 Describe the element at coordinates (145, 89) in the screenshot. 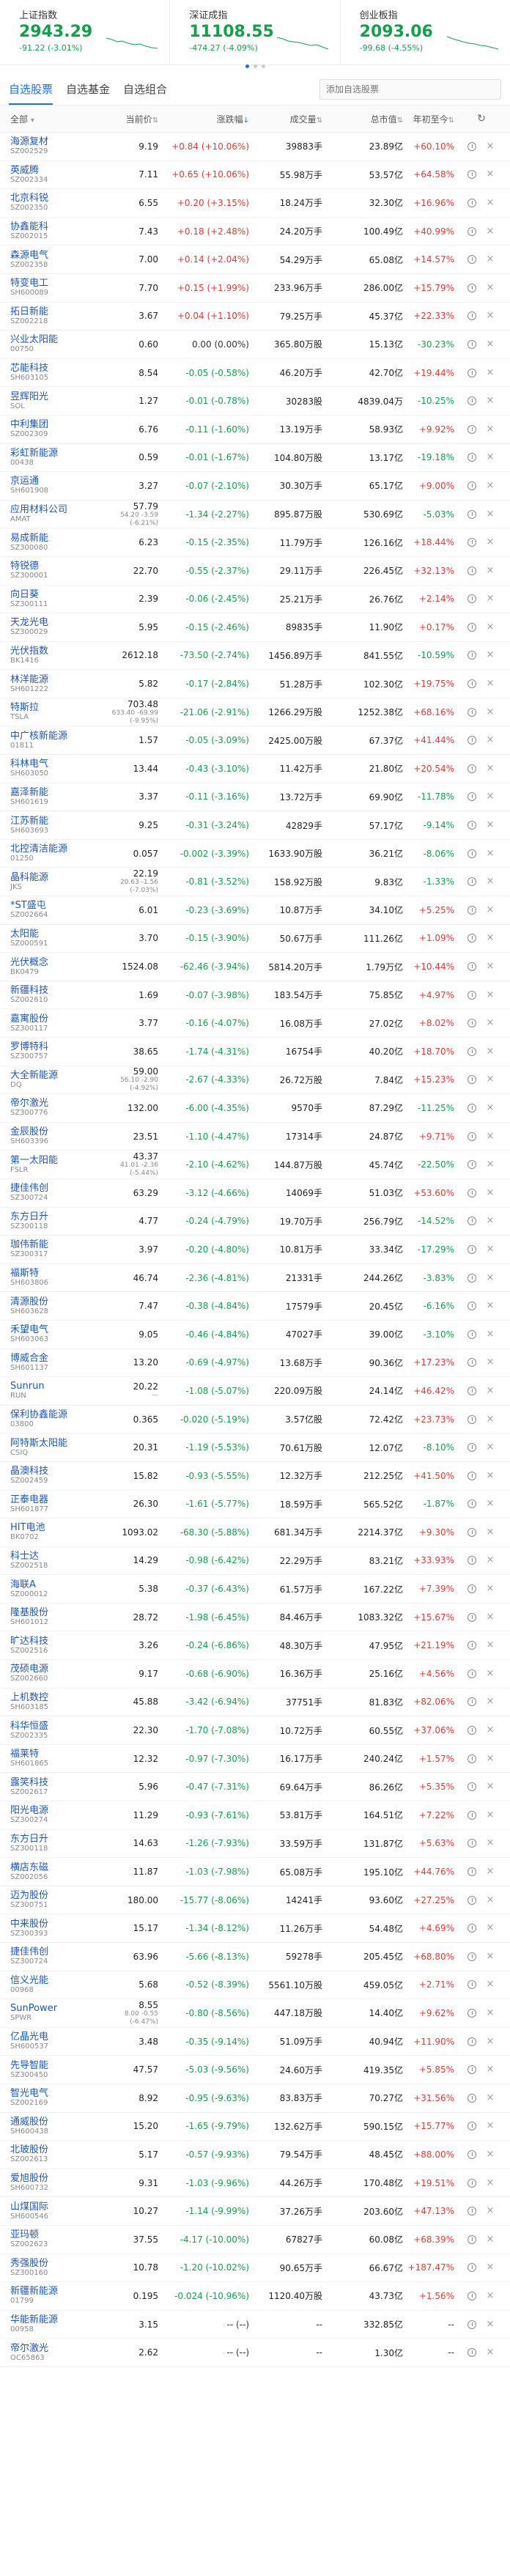

I see `tab-portfolios: 自选组合` at that location.